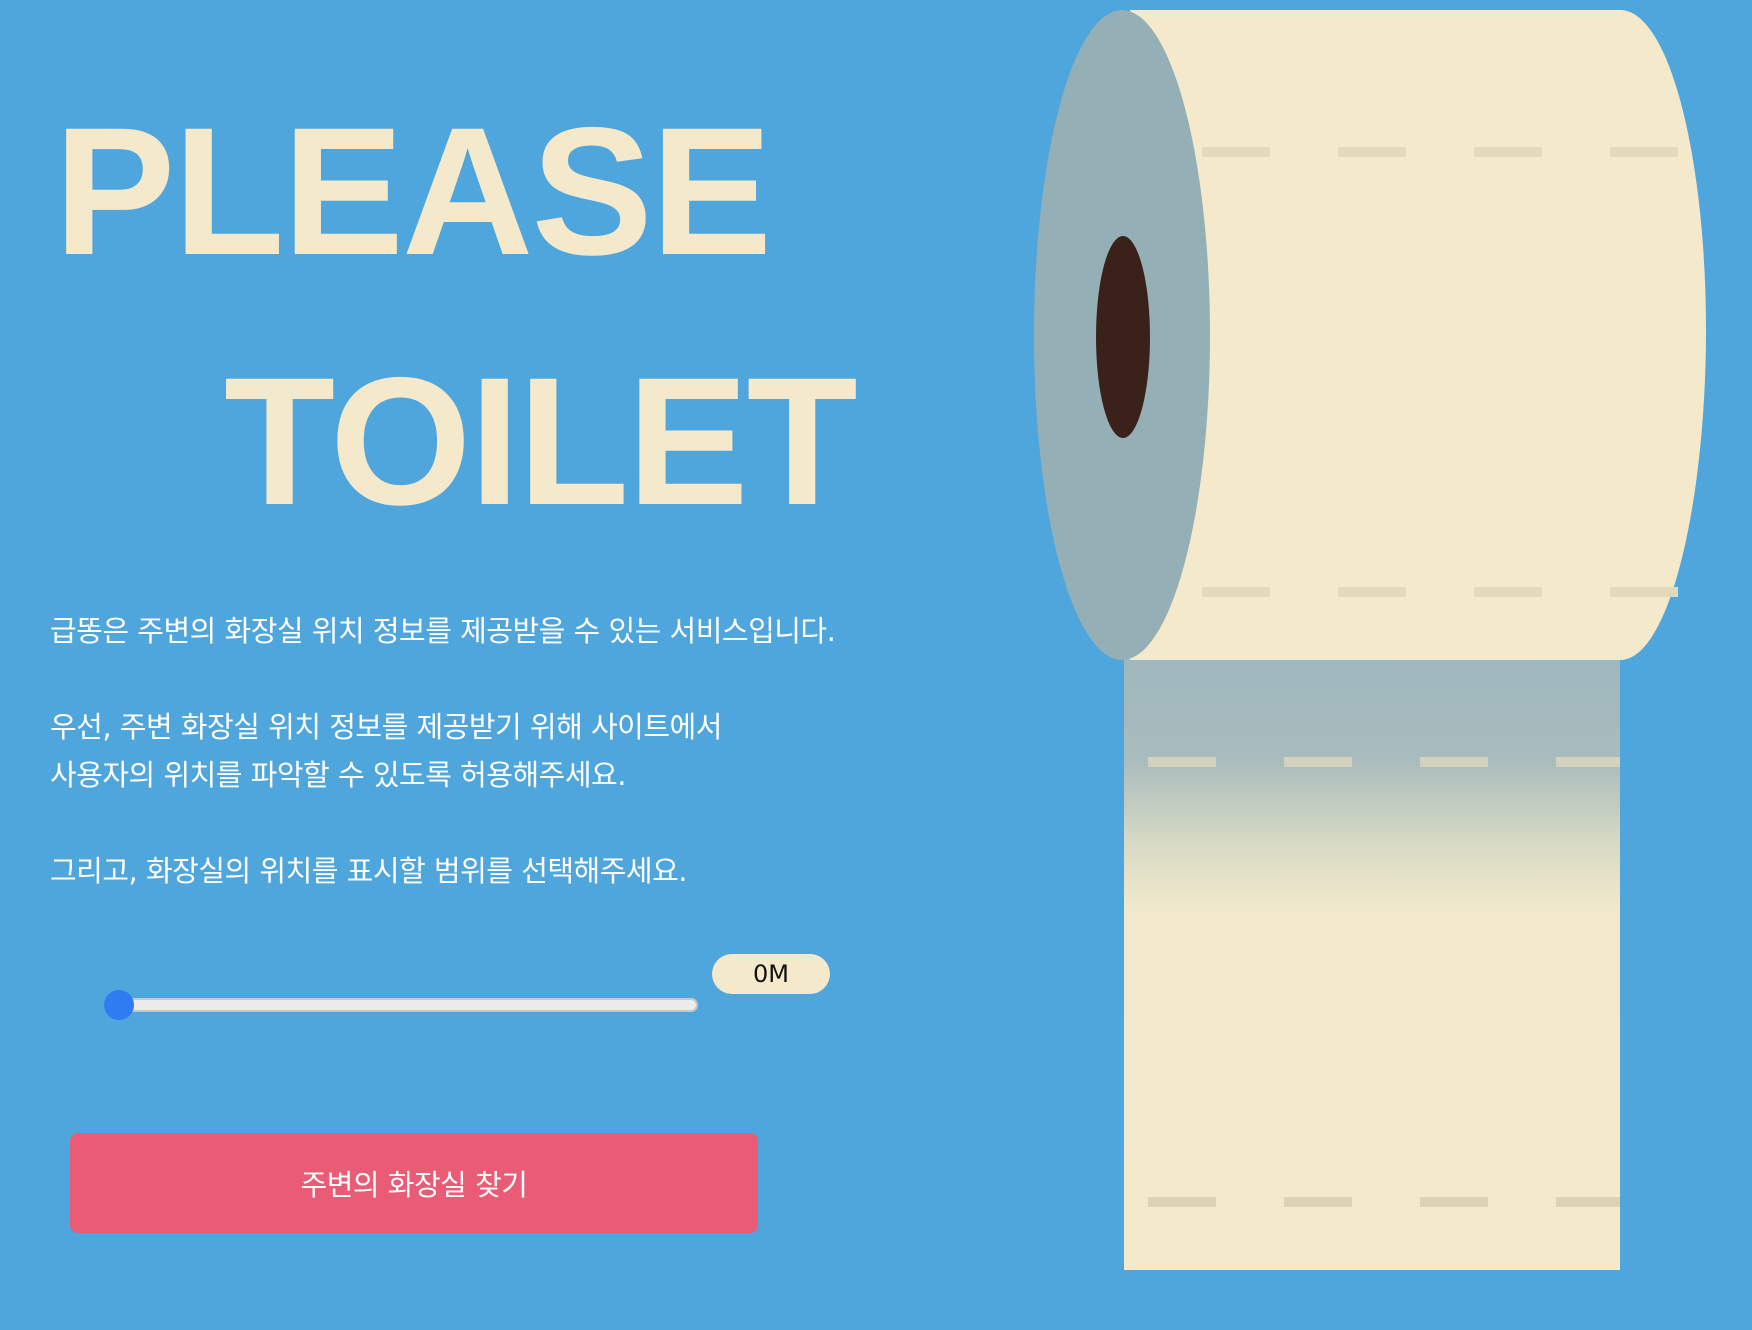 The height and width of the screenshot is (1330, 1752). Describe the element at coordinates (386, 727) in the screenshot. I see `permission-text-line1: 우선, 주변 화장실 위치 정보를 제공받기 위해 사이트에서` at that location.